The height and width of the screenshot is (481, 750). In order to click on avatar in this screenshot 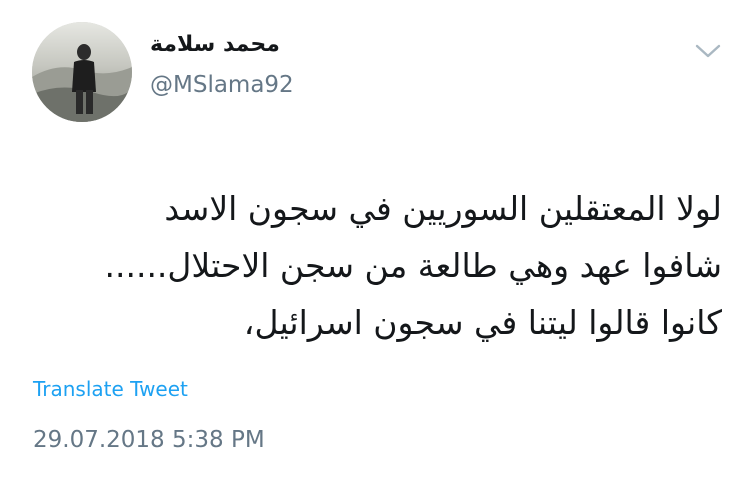, I will do `click(82, 72)`.